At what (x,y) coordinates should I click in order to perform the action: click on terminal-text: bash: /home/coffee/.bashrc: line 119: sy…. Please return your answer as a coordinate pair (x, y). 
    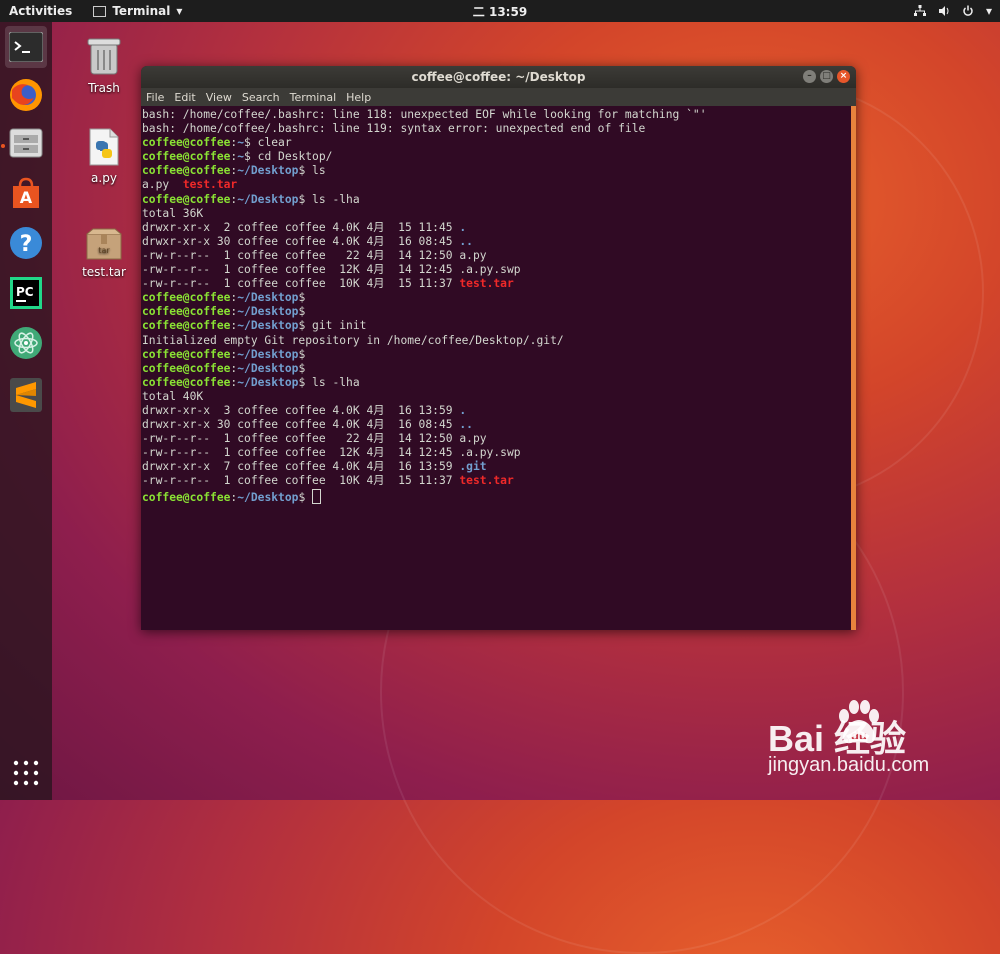
    Looking at the image, I should click on (394, 129).